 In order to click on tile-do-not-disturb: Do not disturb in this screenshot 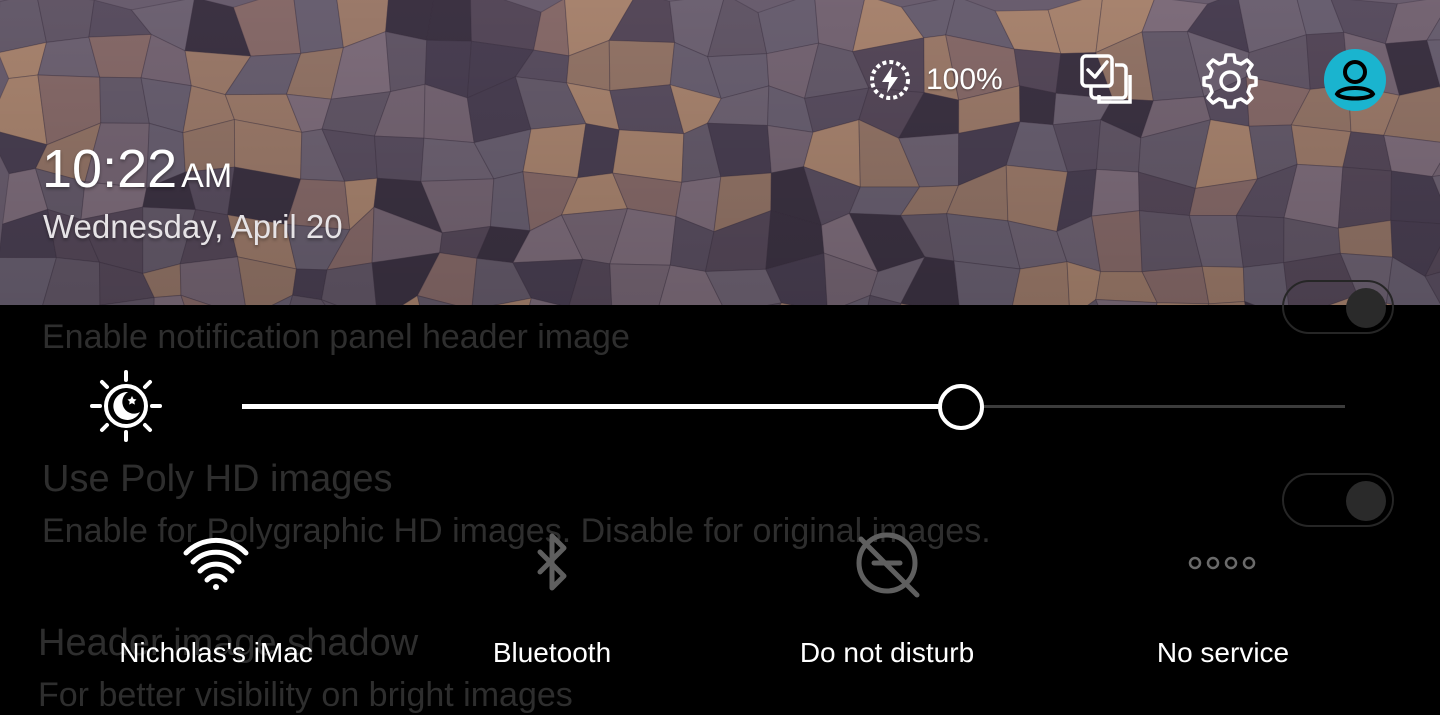, I will do `click(887, 605)`.